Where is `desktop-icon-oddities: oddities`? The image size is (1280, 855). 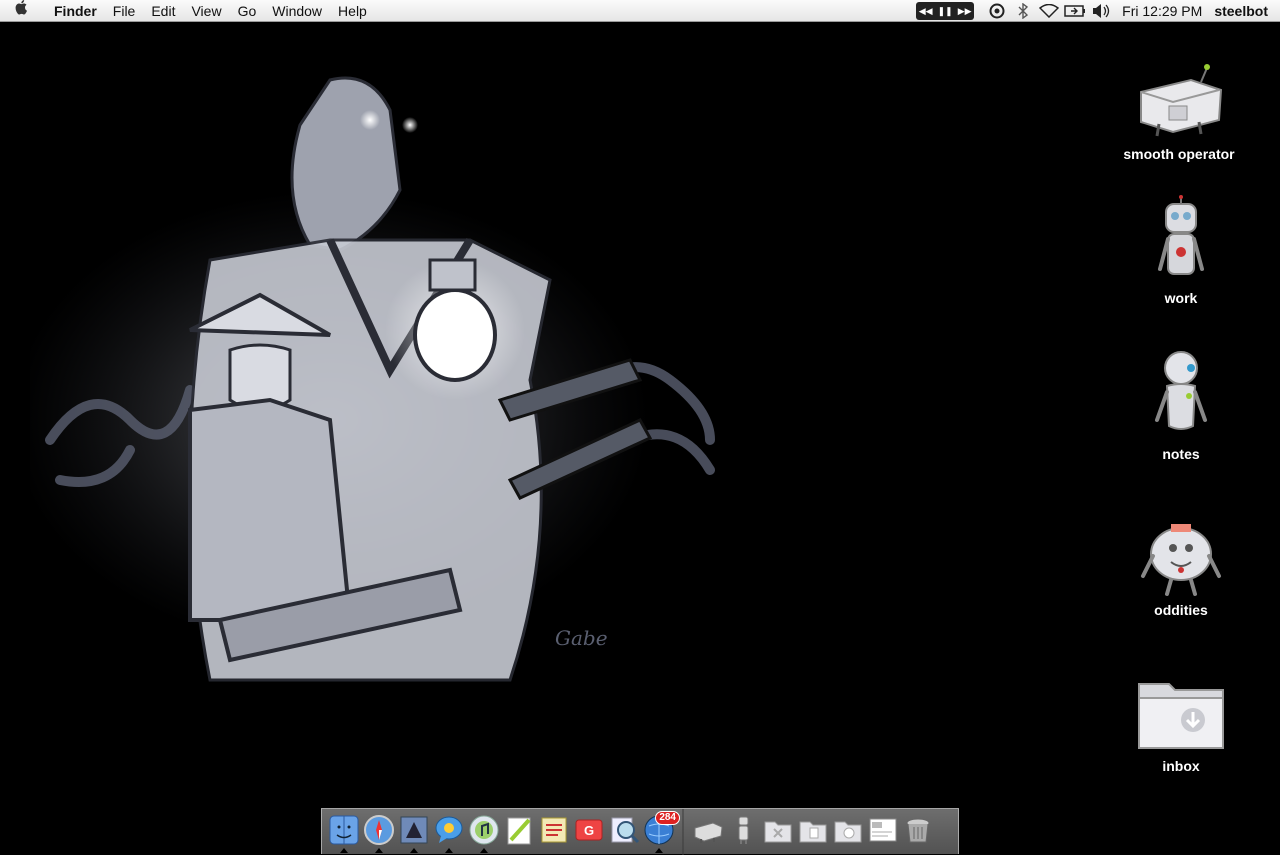 desktop-icon-oddities: oddities is located at coordinates (1181, 568).